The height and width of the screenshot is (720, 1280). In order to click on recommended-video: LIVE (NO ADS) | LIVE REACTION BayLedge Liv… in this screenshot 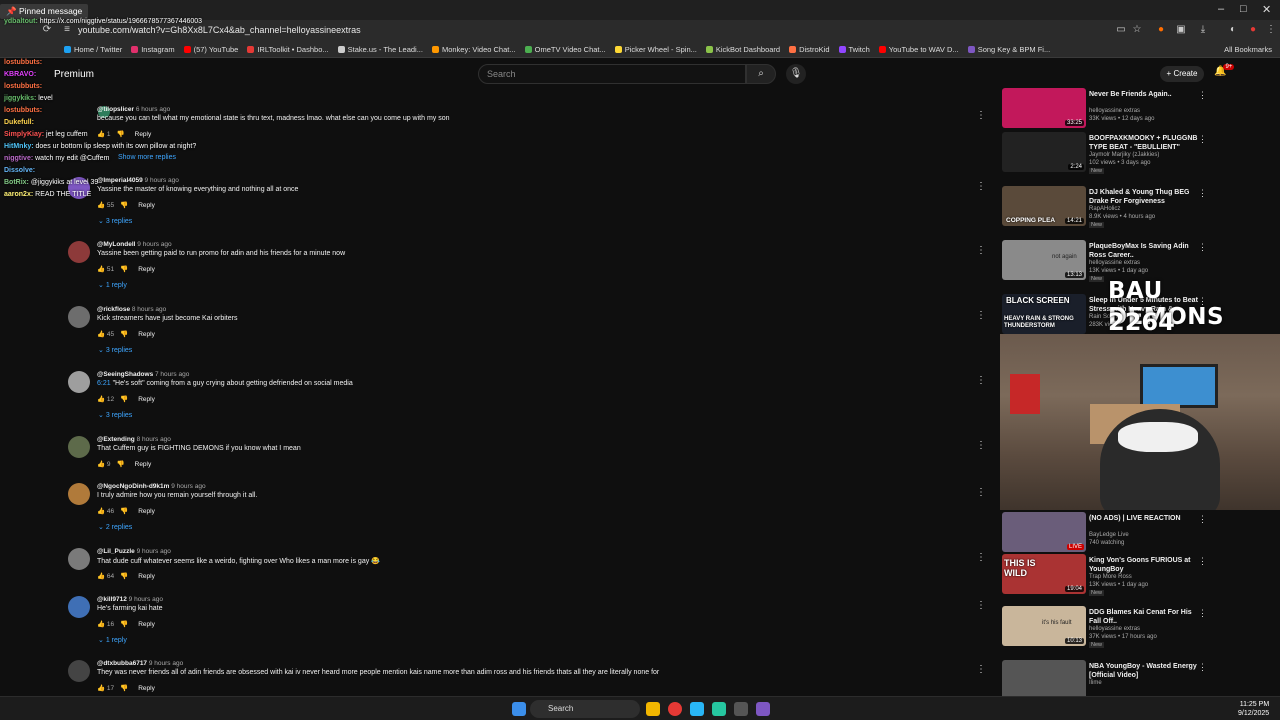, I will do `click(1104, 532)`.